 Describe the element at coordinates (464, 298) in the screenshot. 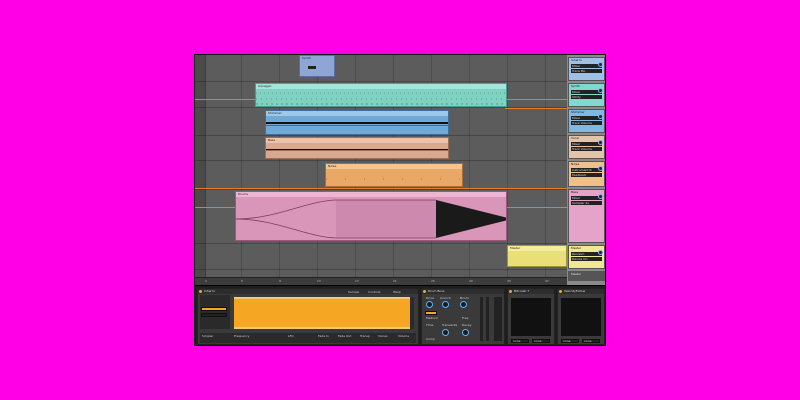

I see `boom-label: Boom` at that location.